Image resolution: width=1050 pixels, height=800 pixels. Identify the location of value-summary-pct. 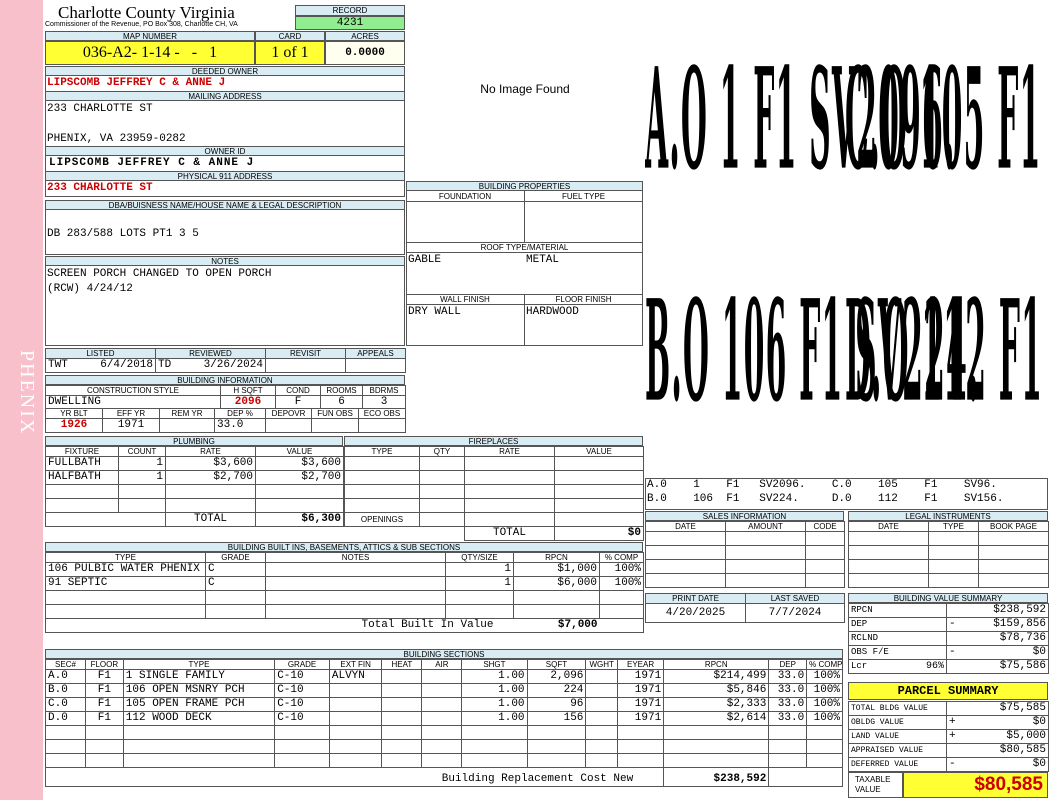
(925, 638).